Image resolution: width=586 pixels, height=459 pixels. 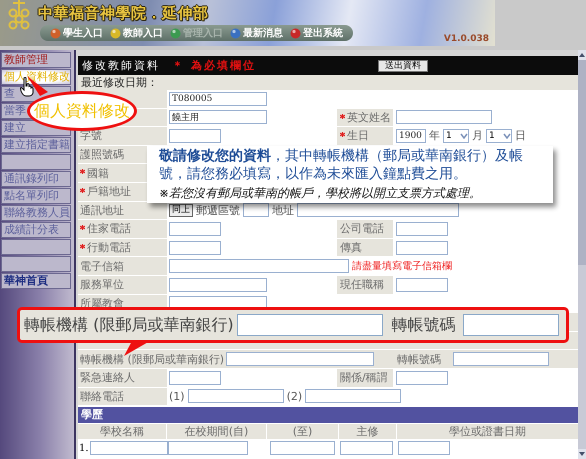 I want to click on field-text: (2), so click(x=294, y=396).